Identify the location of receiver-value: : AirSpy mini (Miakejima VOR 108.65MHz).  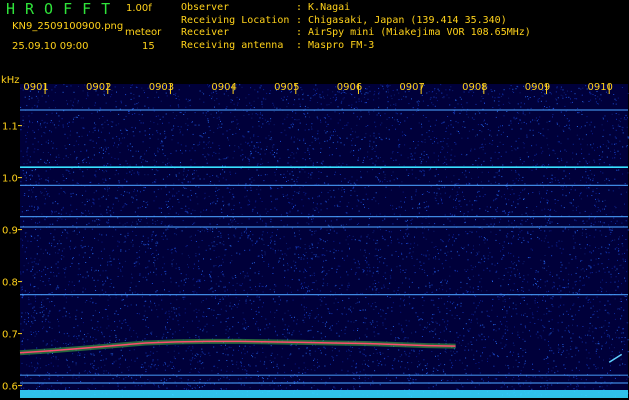
(413, 32).